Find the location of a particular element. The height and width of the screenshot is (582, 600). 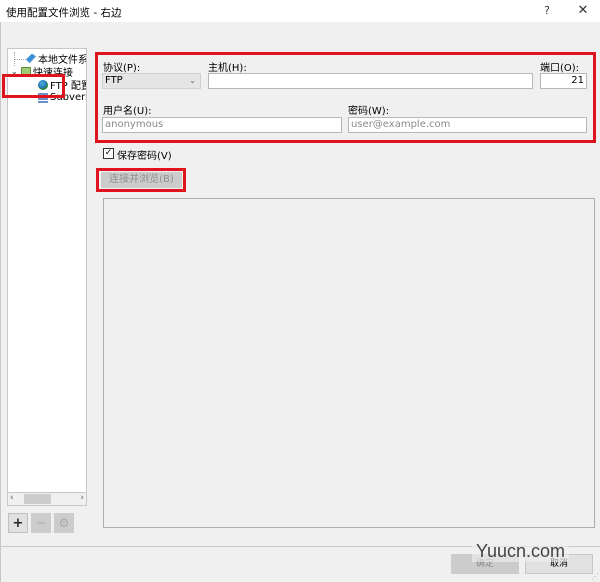

save-password-label: 保存密码(V) is located at coordinates (144, 154).